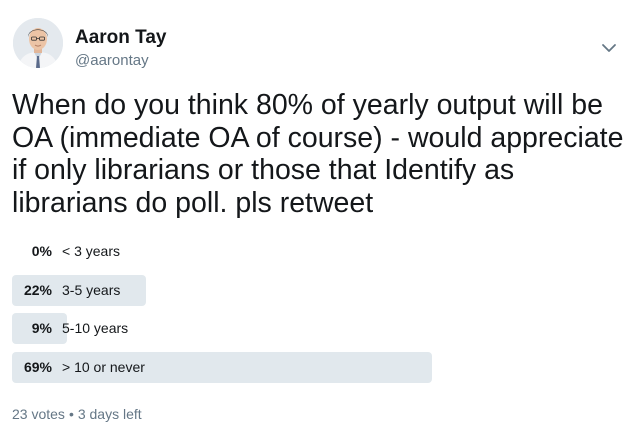 The image size is (640, 447). Describe the element at coordinates (91, 289) in the screenshot. I see `poll-option-label: 3-5 years` at that location.